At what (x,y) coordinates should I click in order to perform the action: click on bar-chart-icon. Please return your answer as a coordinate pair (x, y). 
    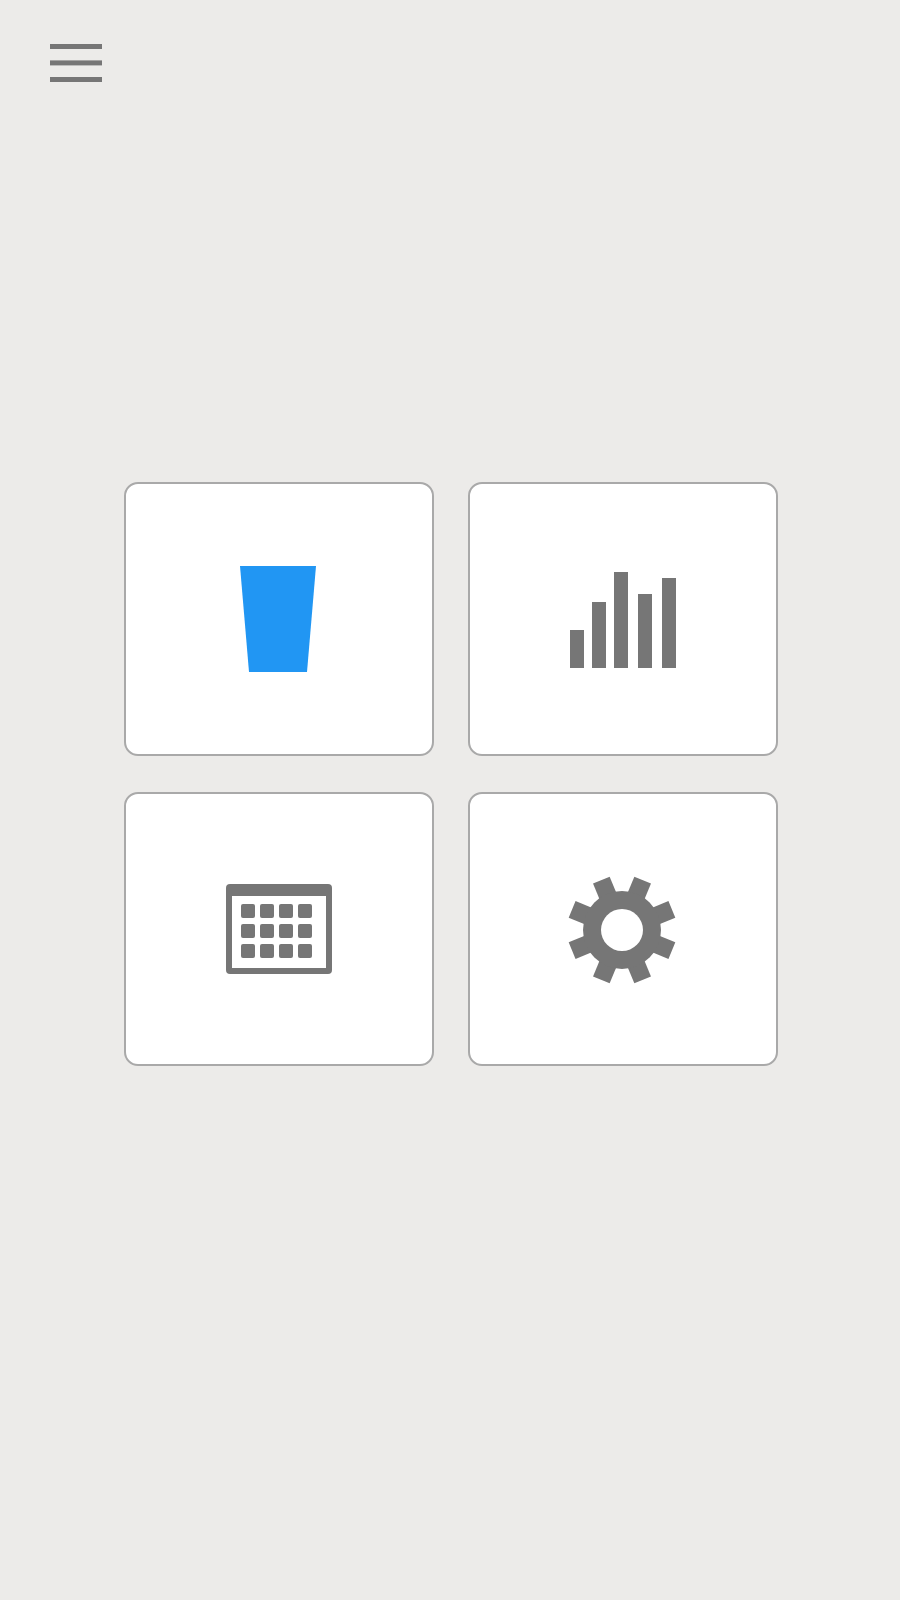
    Looking at the image, I should click on (622, 619).